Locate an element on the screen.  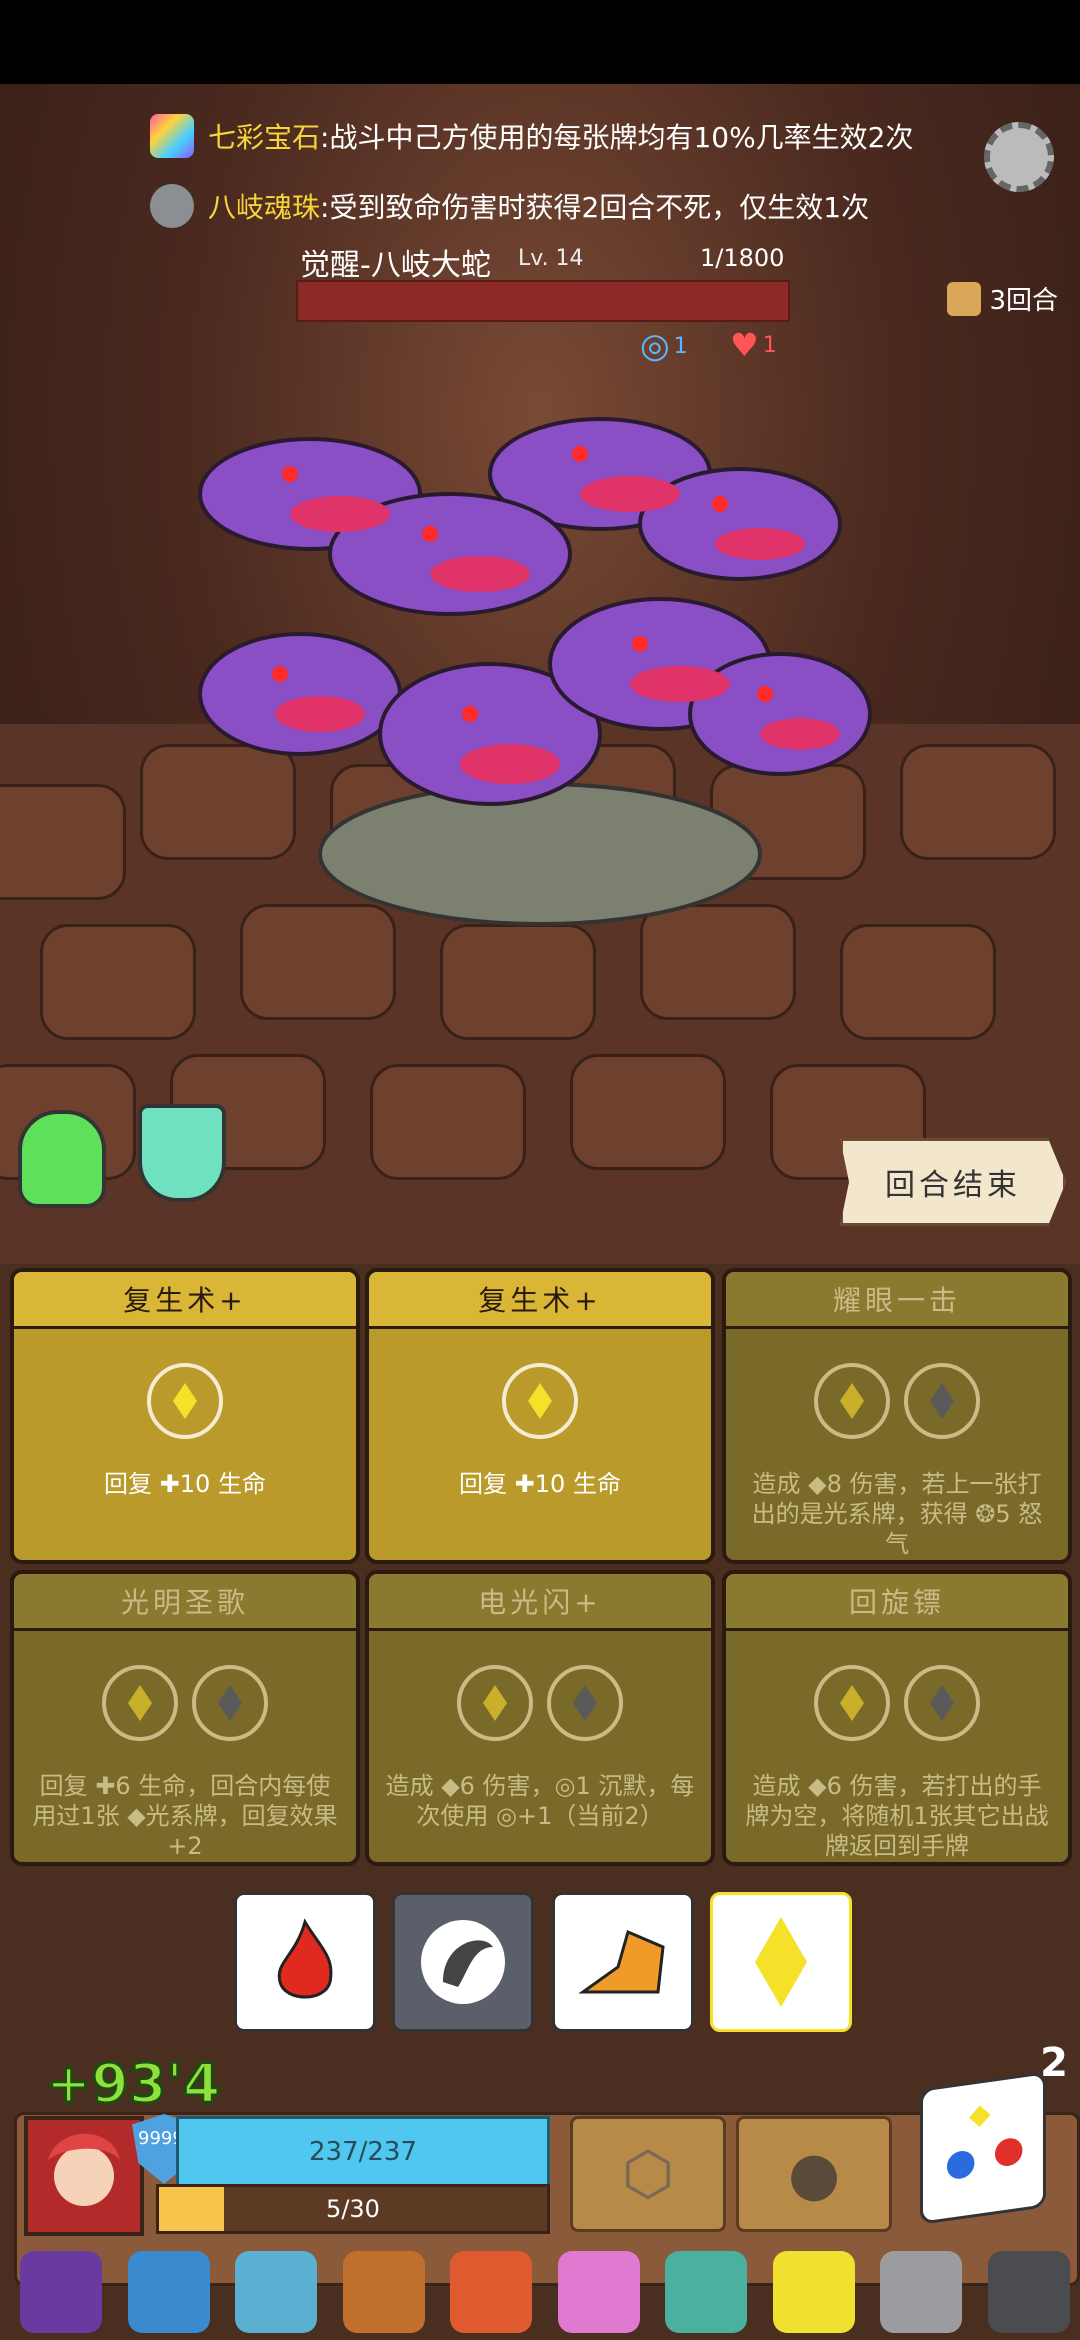
card-desc: 造成 ◆8 伤害，若上一张打出的是光系牌，获得 ❂5 怒气 is located at coordinates (897, 1514).